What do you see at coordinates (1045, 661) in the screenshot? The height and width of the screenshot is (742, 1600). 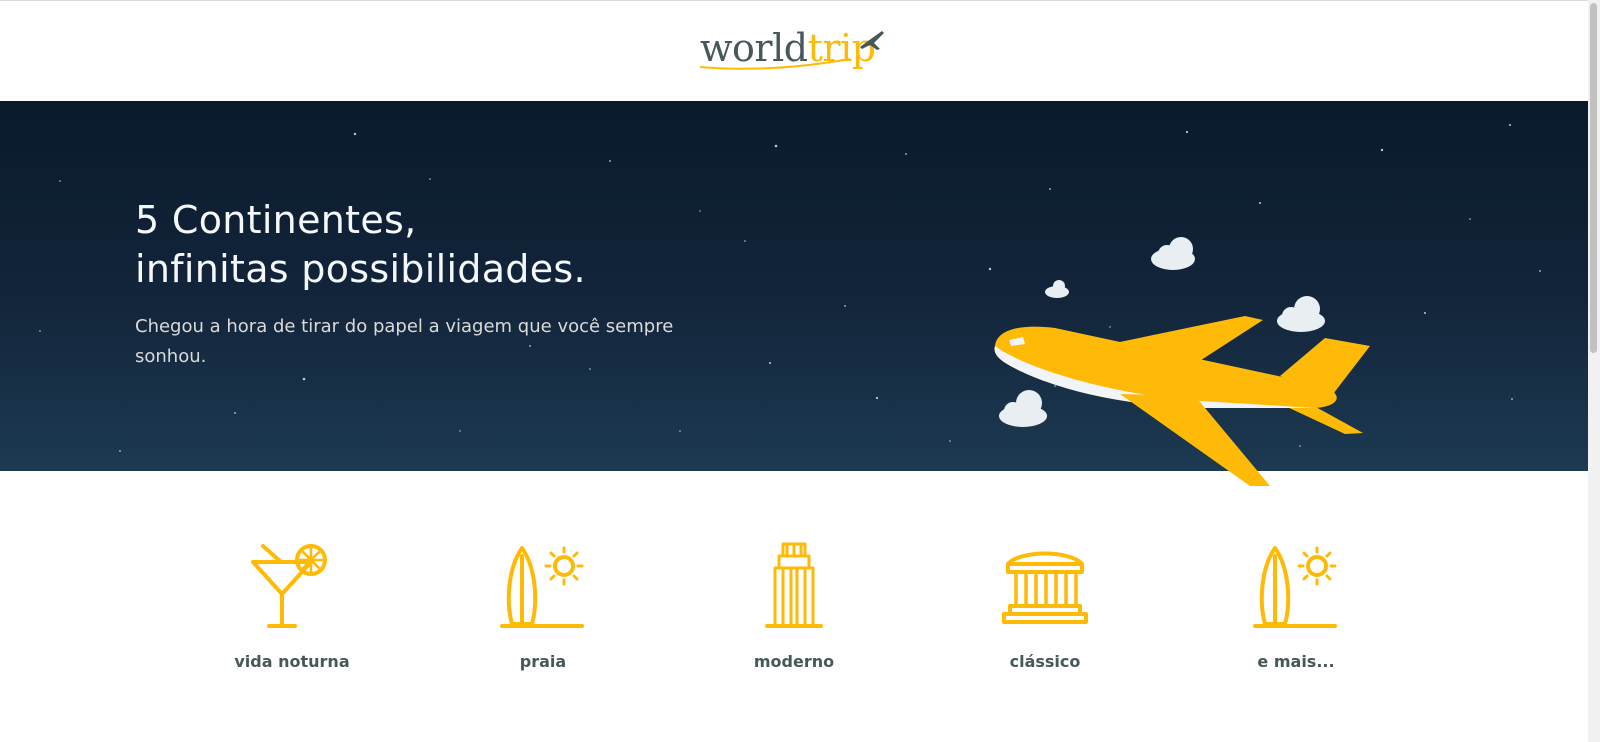 I see `travel-type-label: clássico` at bounding box center [1045, 661].